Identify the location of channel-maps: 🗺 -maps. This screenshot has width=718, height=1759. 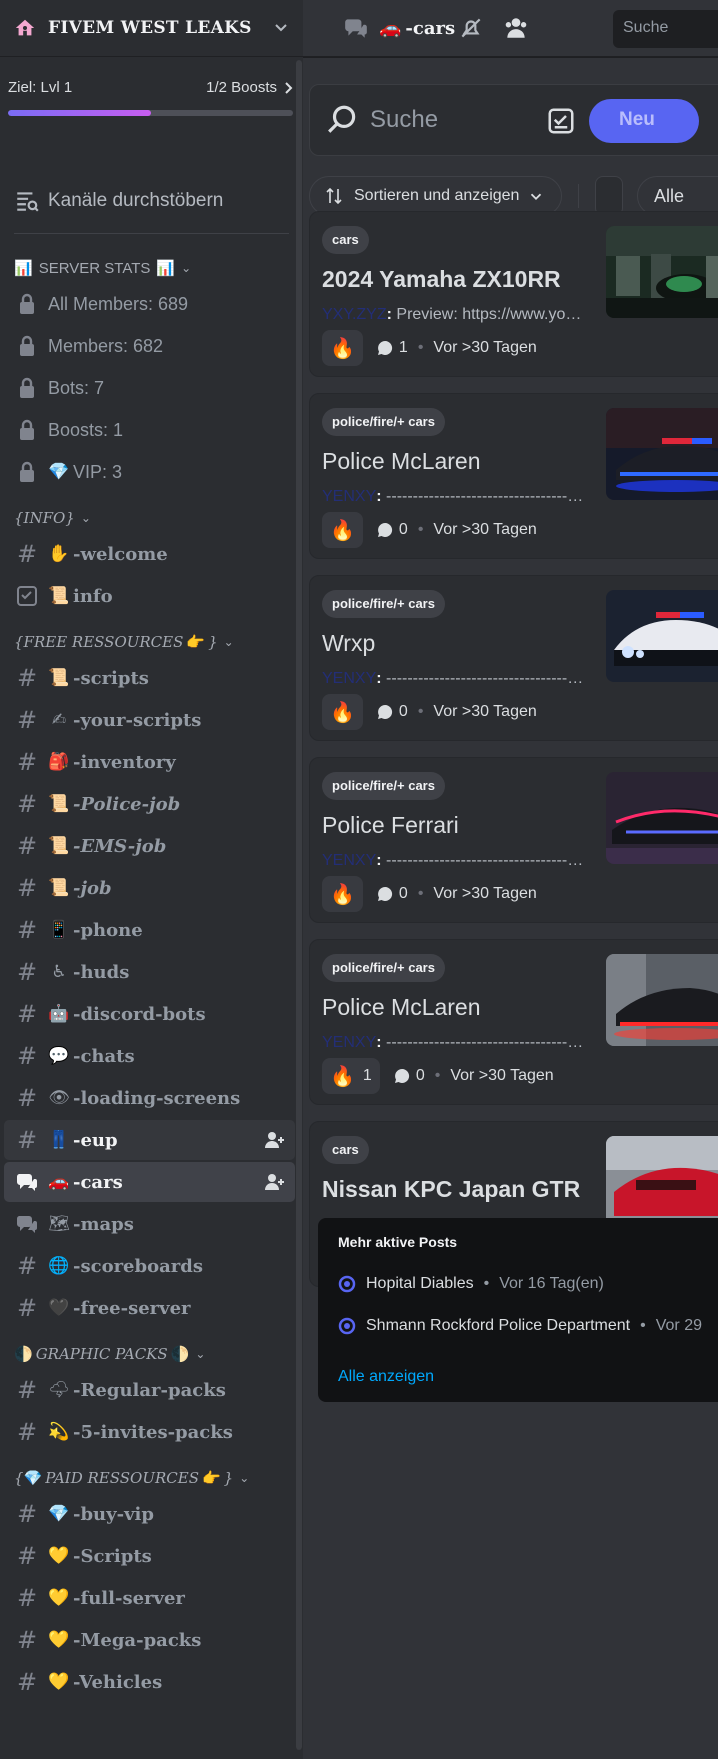
(149, 1224).